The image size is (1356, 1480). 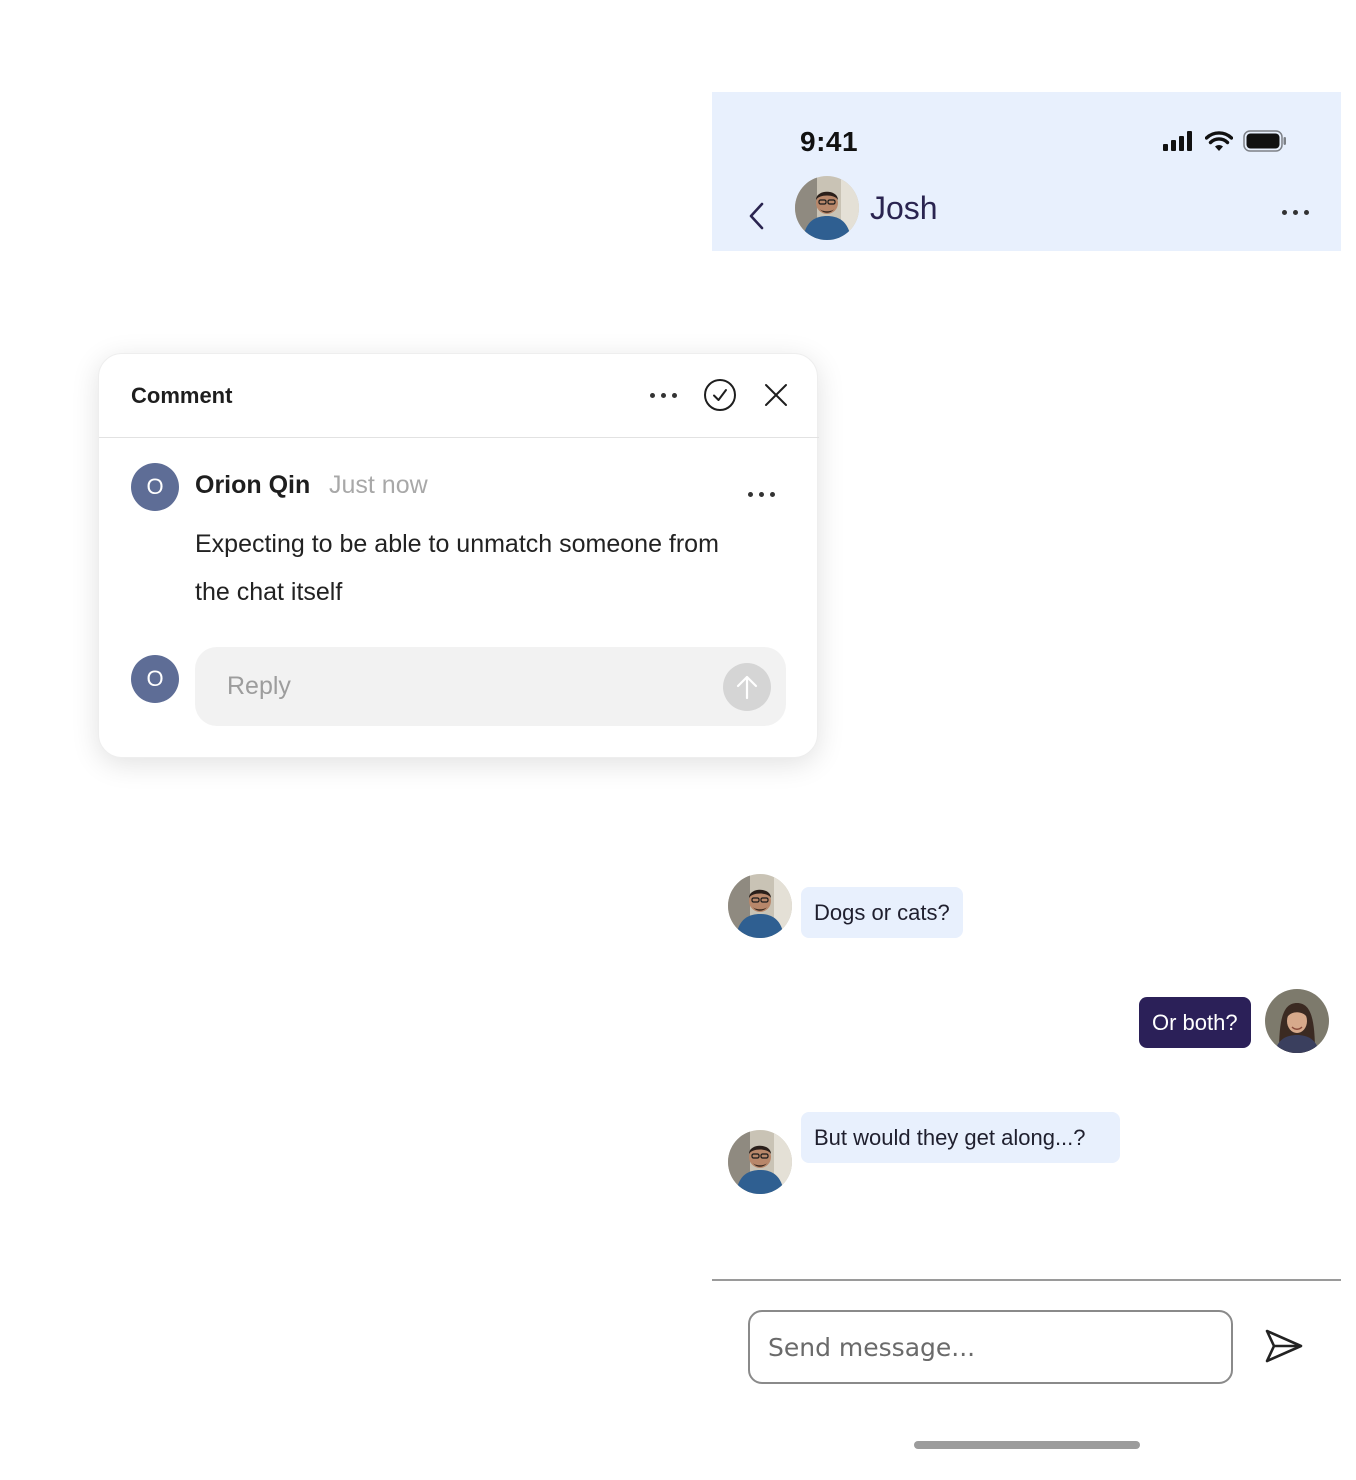 I want to click on comment-timestamp: Just now, so click(x=378, y=485).